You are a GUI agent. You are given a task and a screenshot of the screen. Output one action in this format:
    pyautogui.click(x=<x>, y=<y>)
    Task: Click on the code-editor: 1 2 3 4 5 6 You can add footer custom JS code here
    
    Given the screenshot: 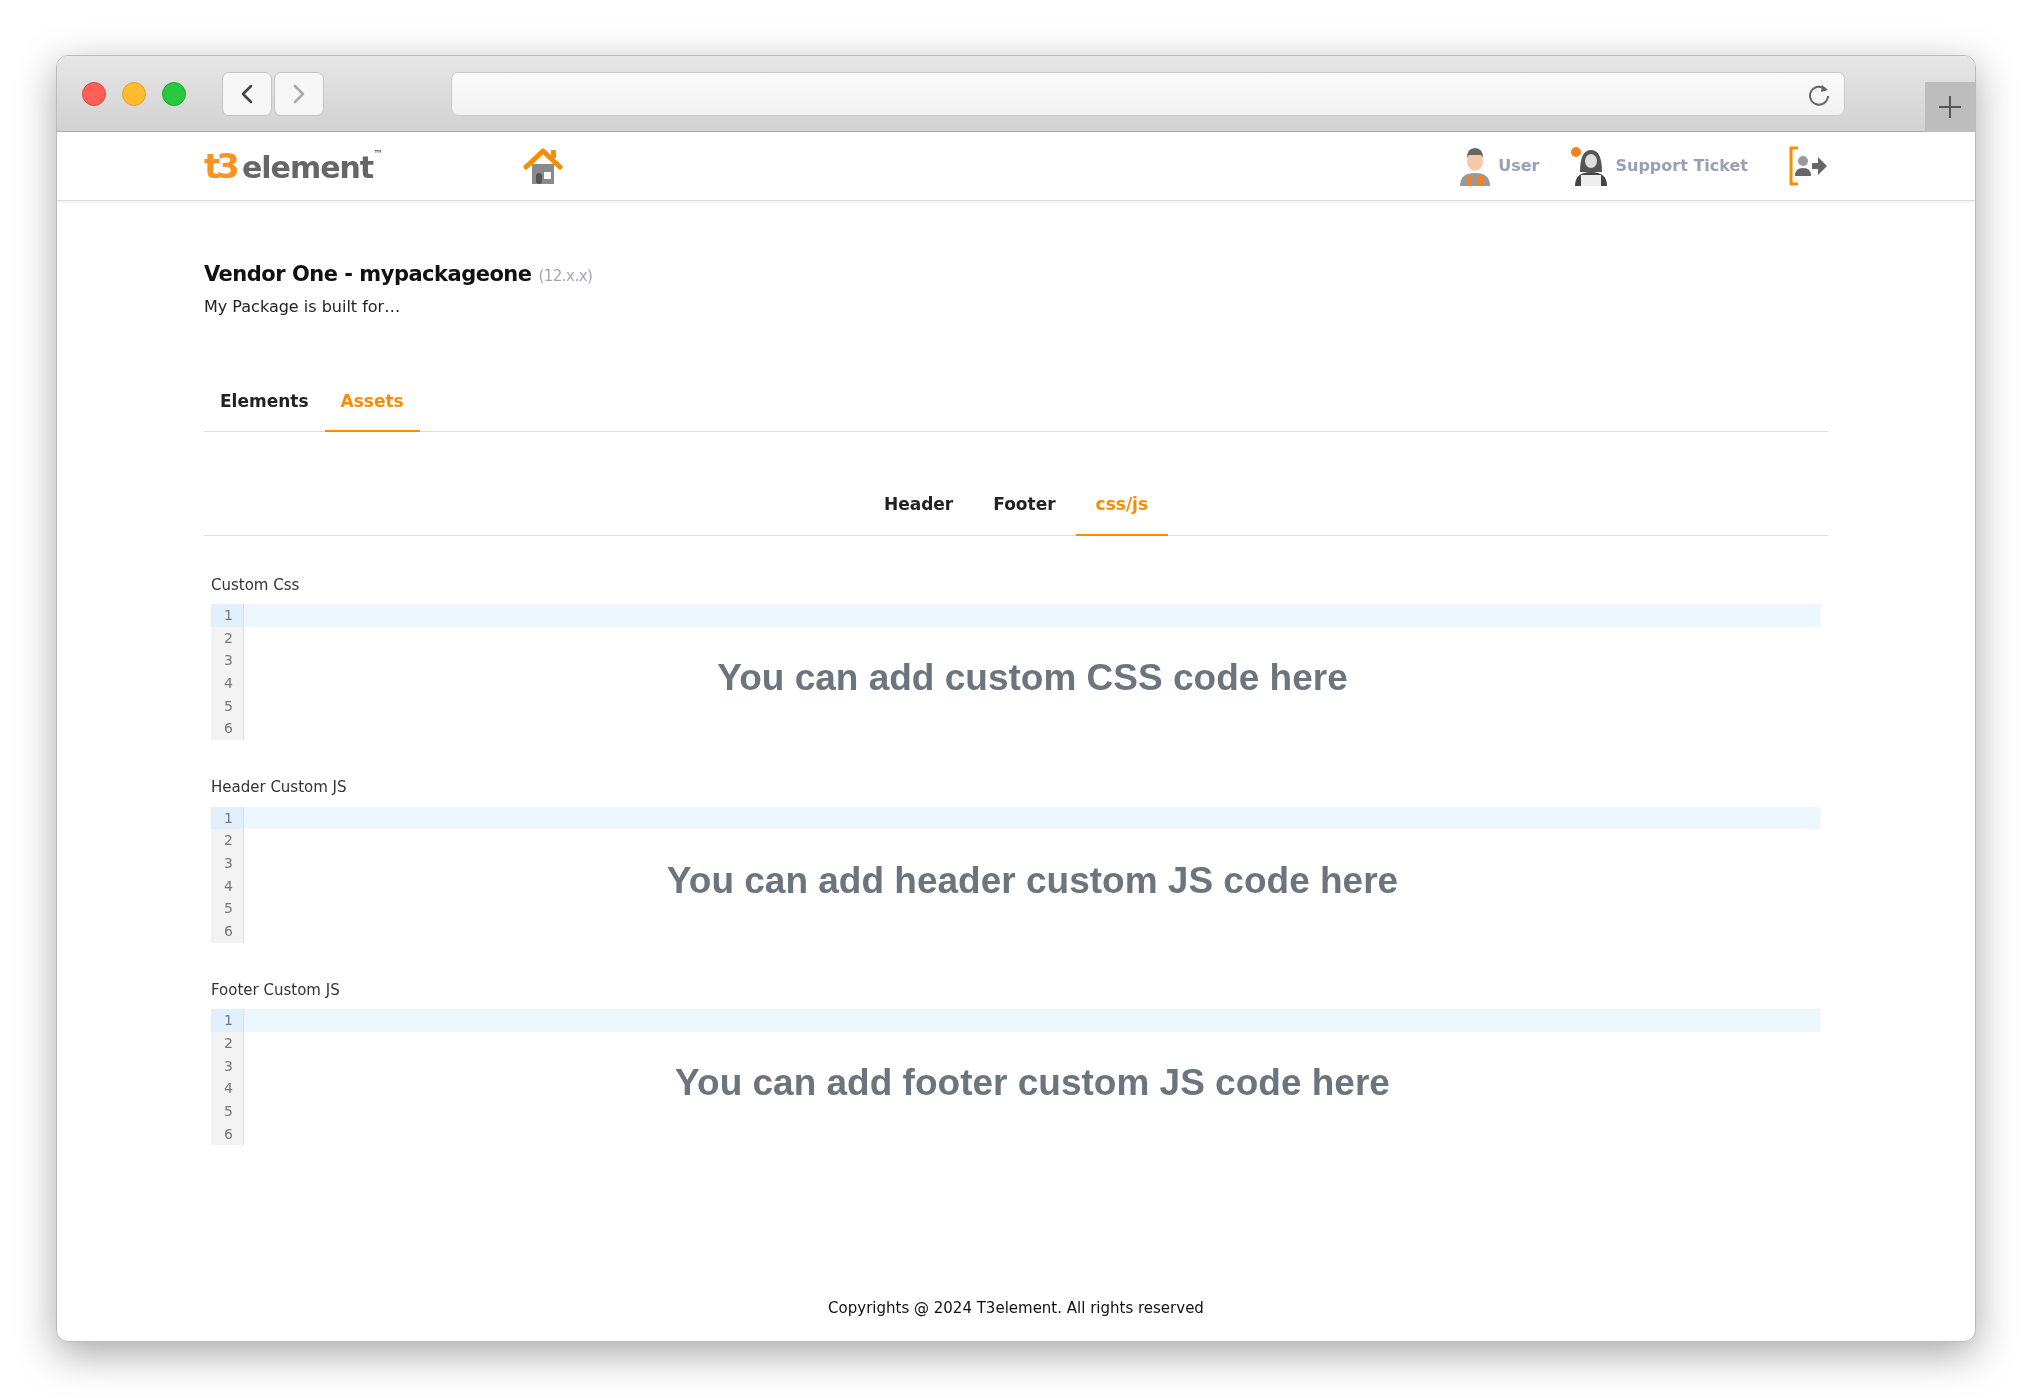 What is the action you would take?
    pyautogui.click(x=1016, y=1077)
    